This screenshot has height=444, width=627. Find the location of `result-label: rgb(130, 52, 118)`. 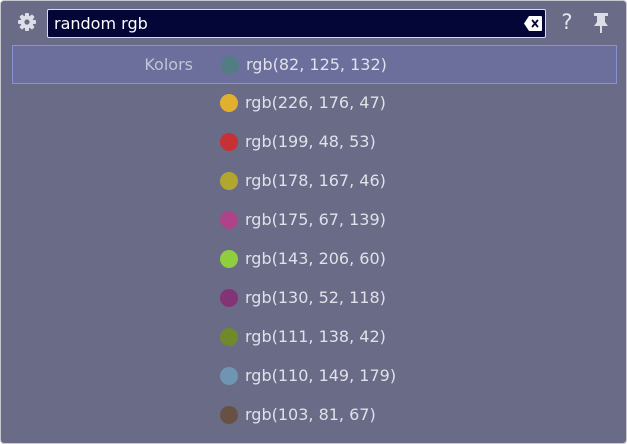

result-label: rgb(130, 52, 118) is located at coordinates (315, 297).